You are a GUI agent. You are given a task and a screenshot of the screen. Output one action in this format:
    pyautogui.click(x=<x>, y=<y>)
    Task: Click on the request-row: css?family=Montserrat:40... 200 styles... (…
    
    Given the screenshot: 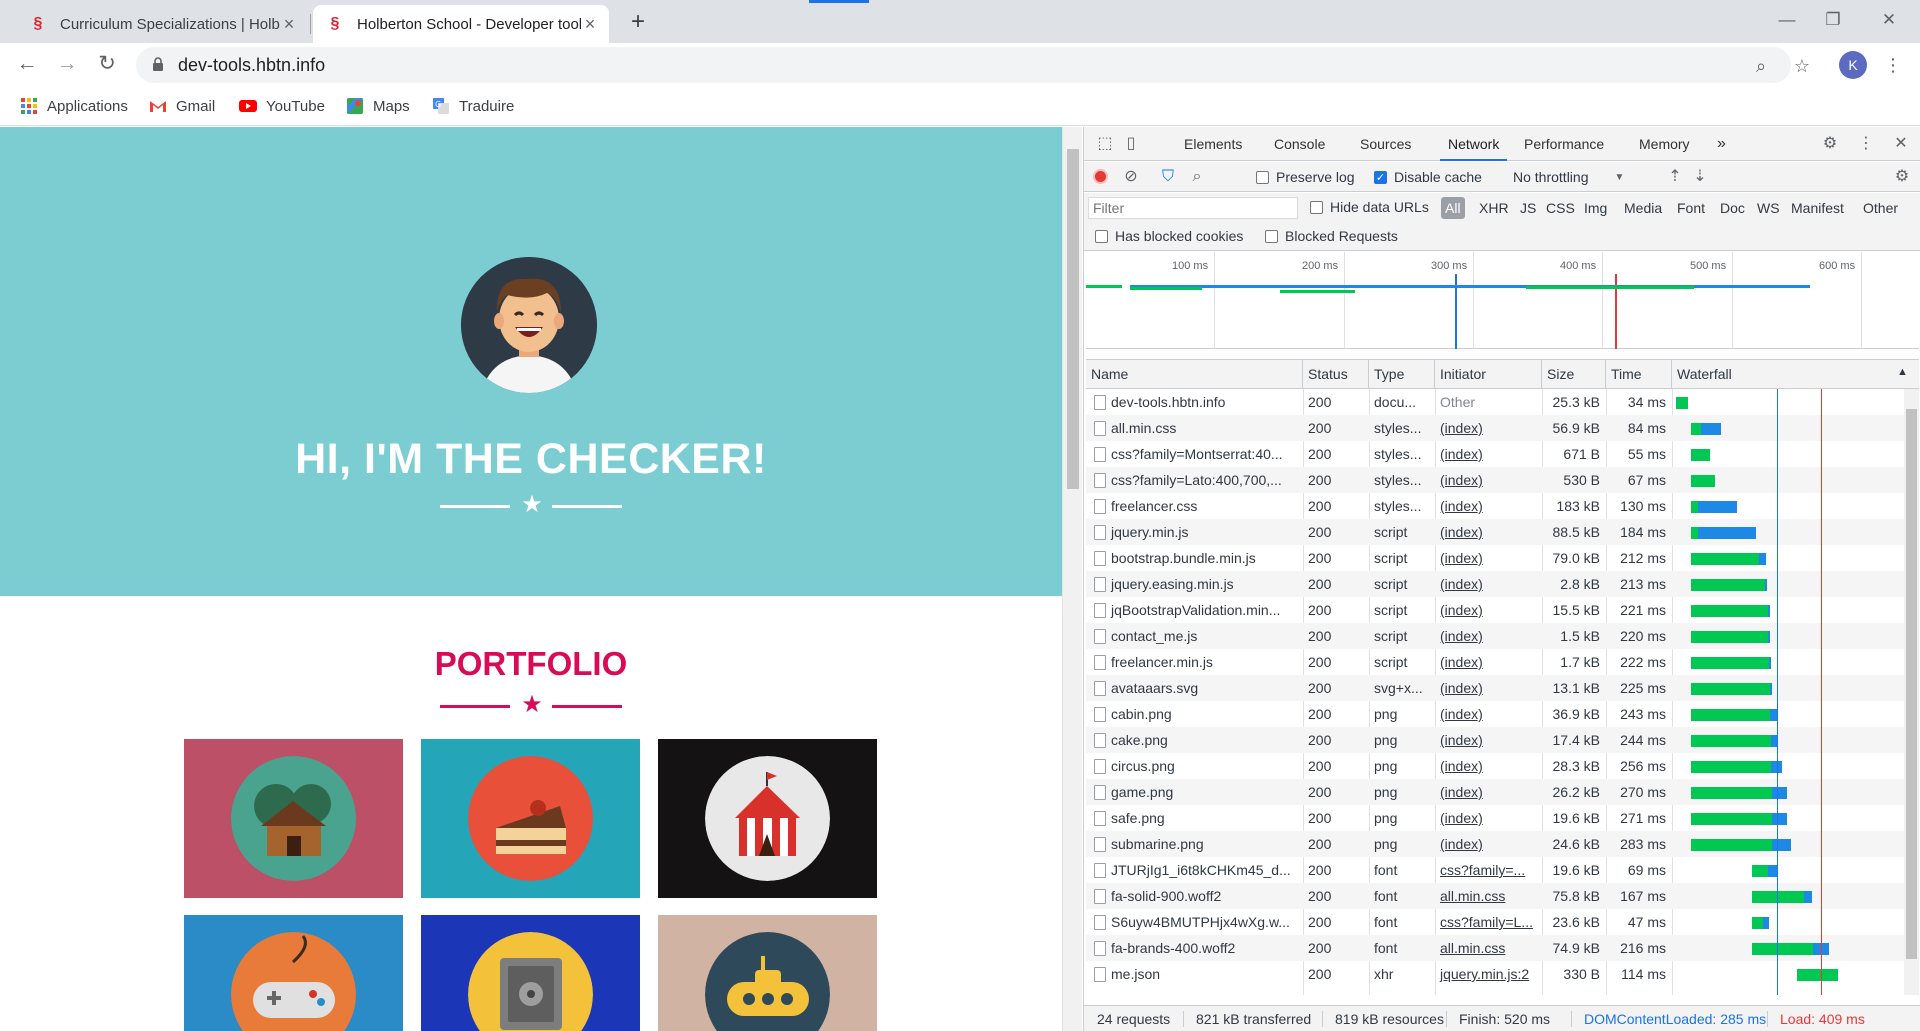 What is the action you would take?
    pyautogui.click(x=1502, y=454)
    